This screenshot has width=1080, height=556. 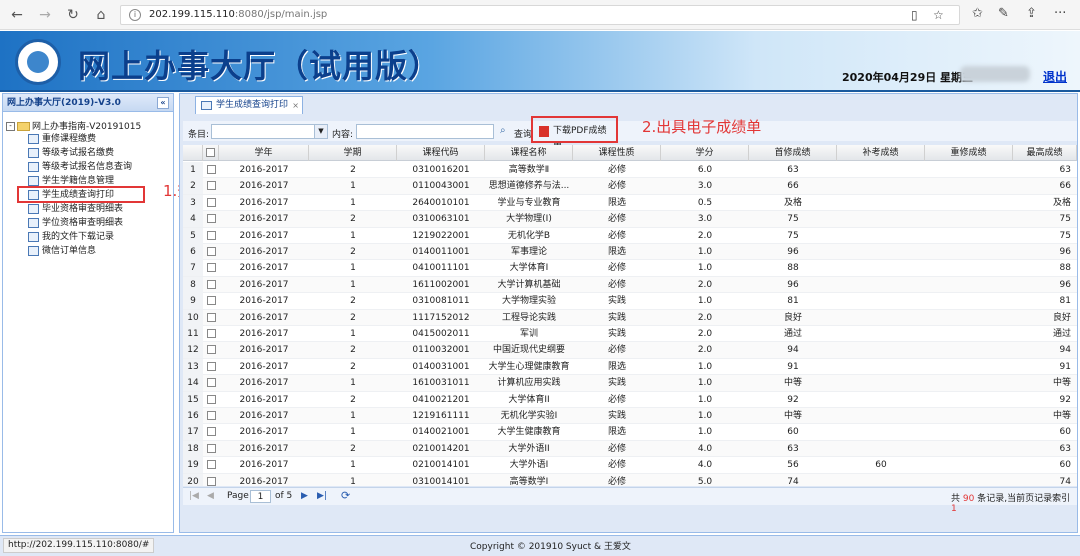 What do you see at coordinates (17, 15) in the screenshot?
I see `back-icon: ←` at bounding box center [17, 15].